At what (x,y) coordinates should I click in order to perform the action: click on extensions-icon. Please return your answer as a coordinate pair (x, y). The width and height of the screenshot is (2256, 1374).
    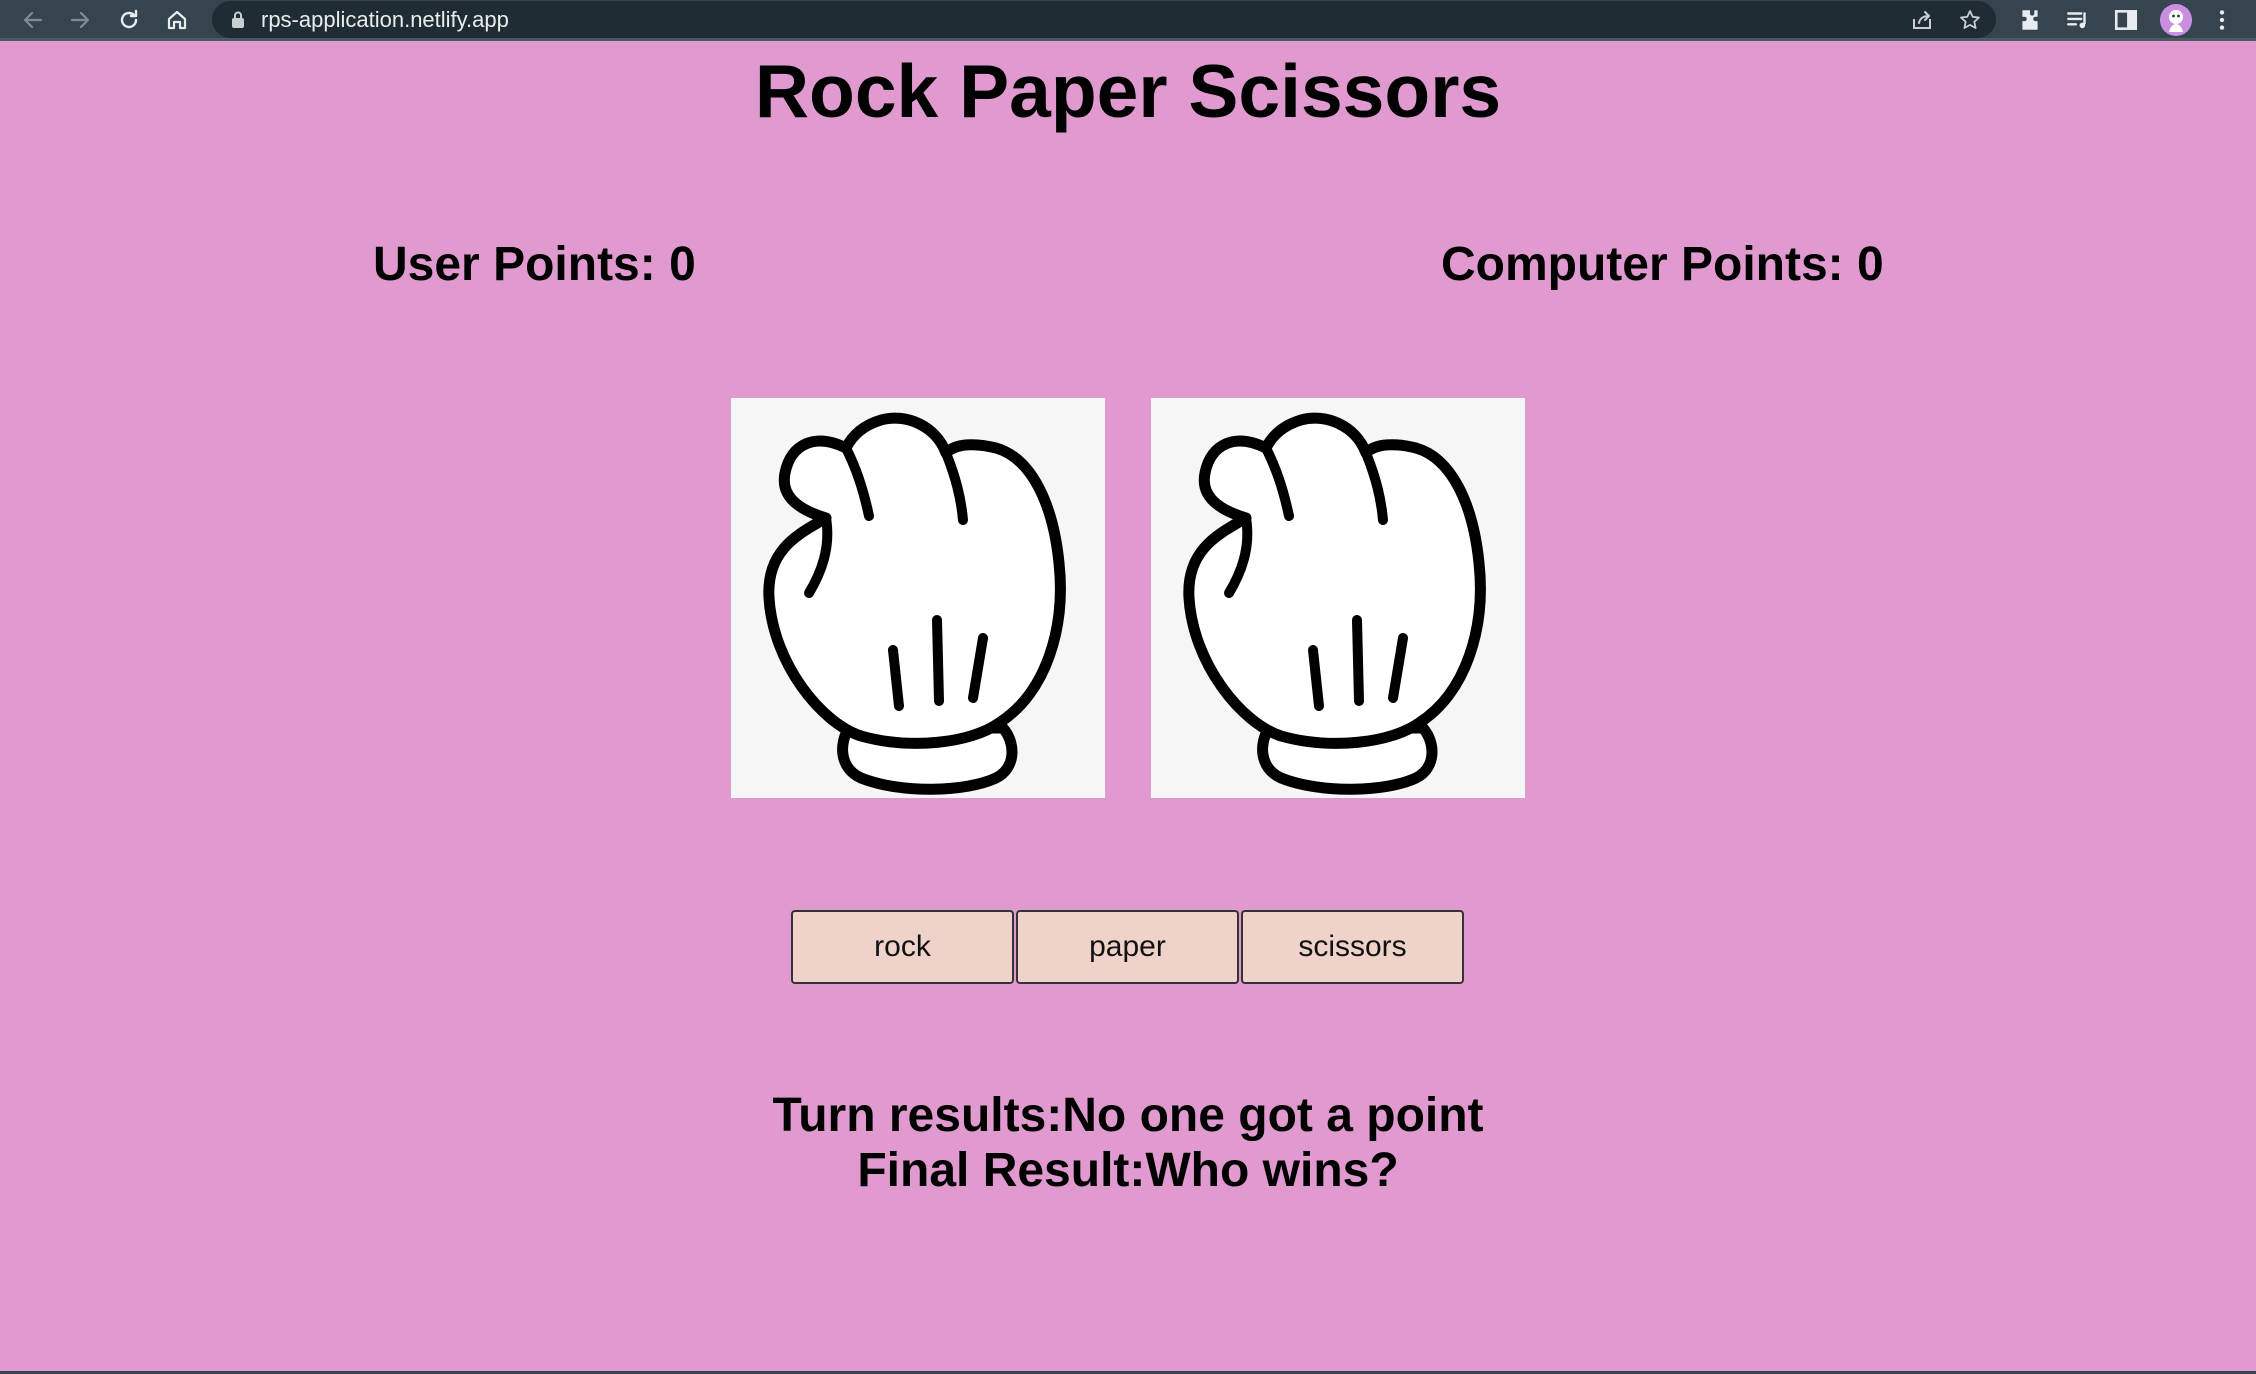
    Looking at the image, I should click on (2030, 20).